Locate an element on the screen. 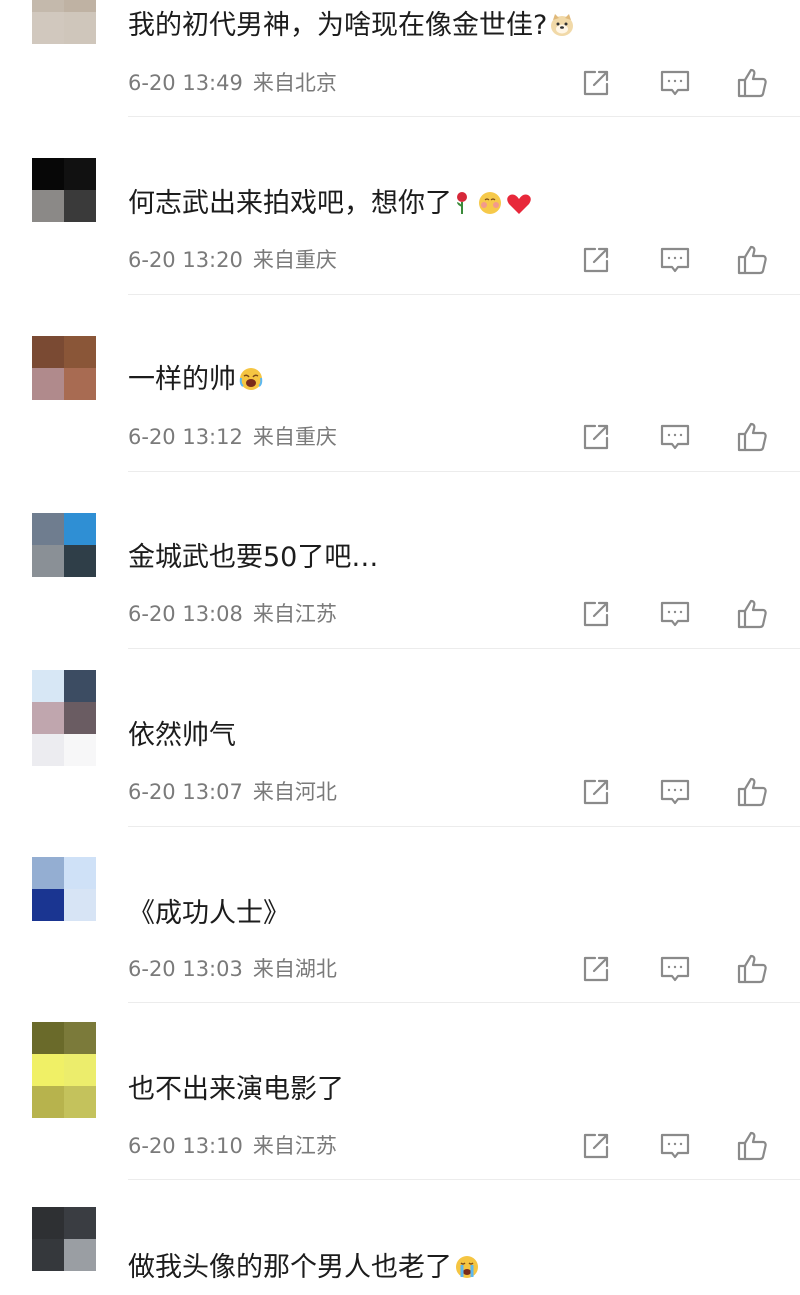  comment-meta: 6-20 13:08 来自江苏 is located at coordinates (232, 614).